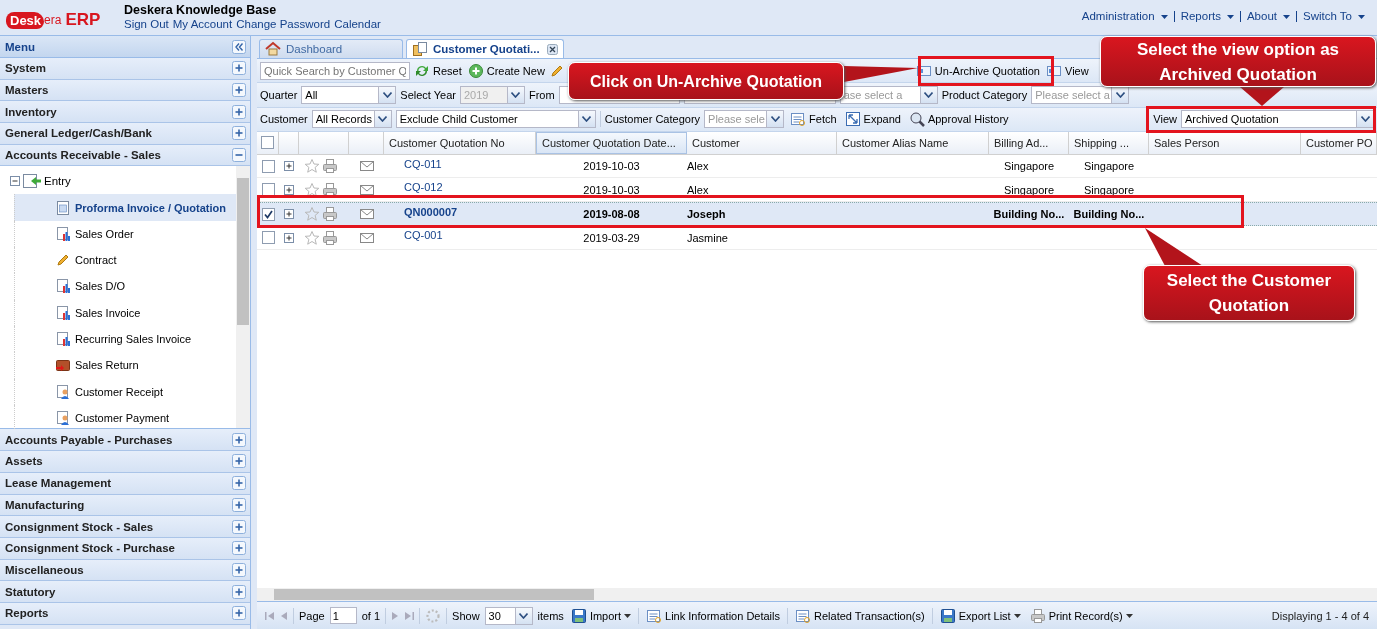  I want to click on section-header: General Ledger/Cash/Bank, so click(125, 134).